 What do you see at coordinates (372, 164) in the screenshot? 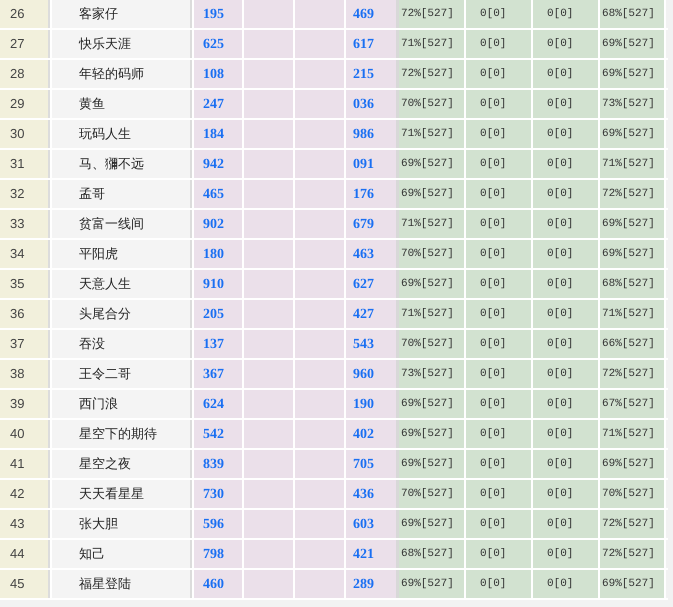
I see `value-cell: 091` at bounding box center [372, 164].